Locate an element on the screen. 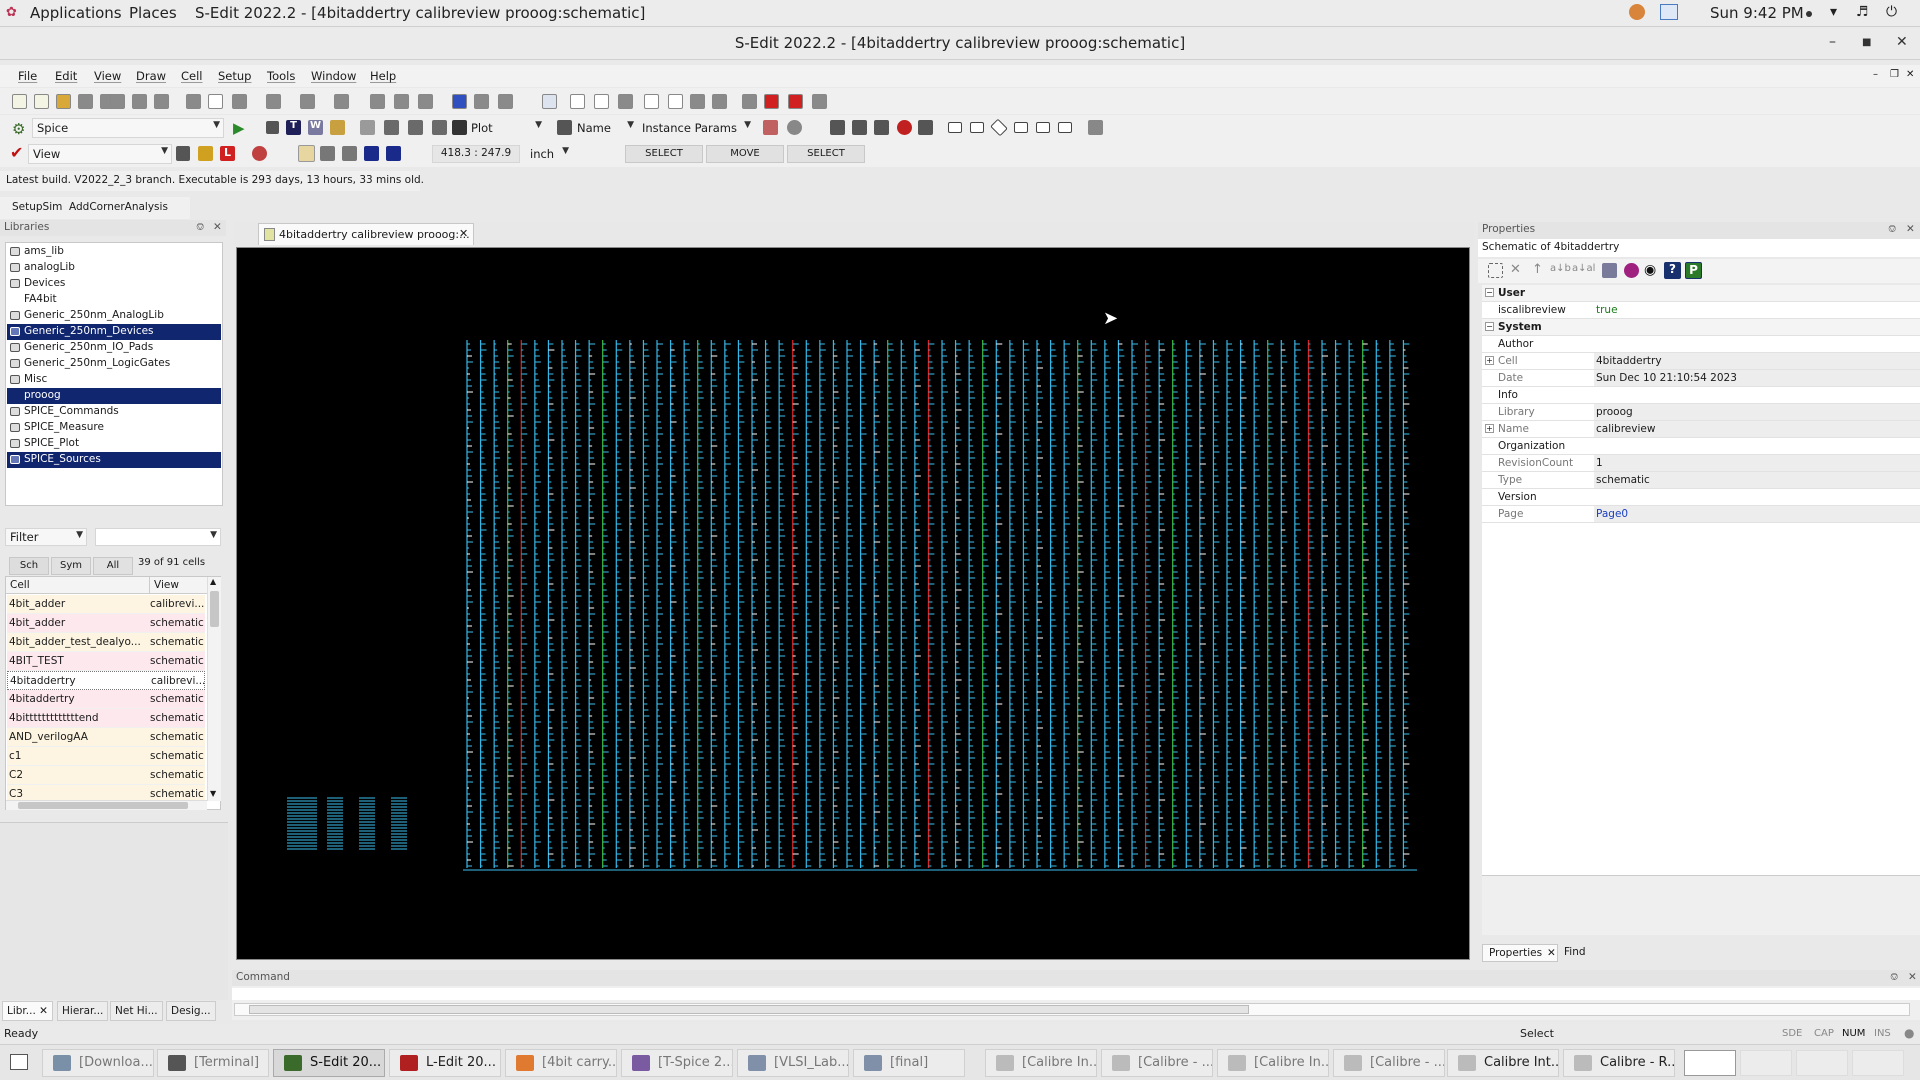  tab-all: All is located at coordinates (113, 566).